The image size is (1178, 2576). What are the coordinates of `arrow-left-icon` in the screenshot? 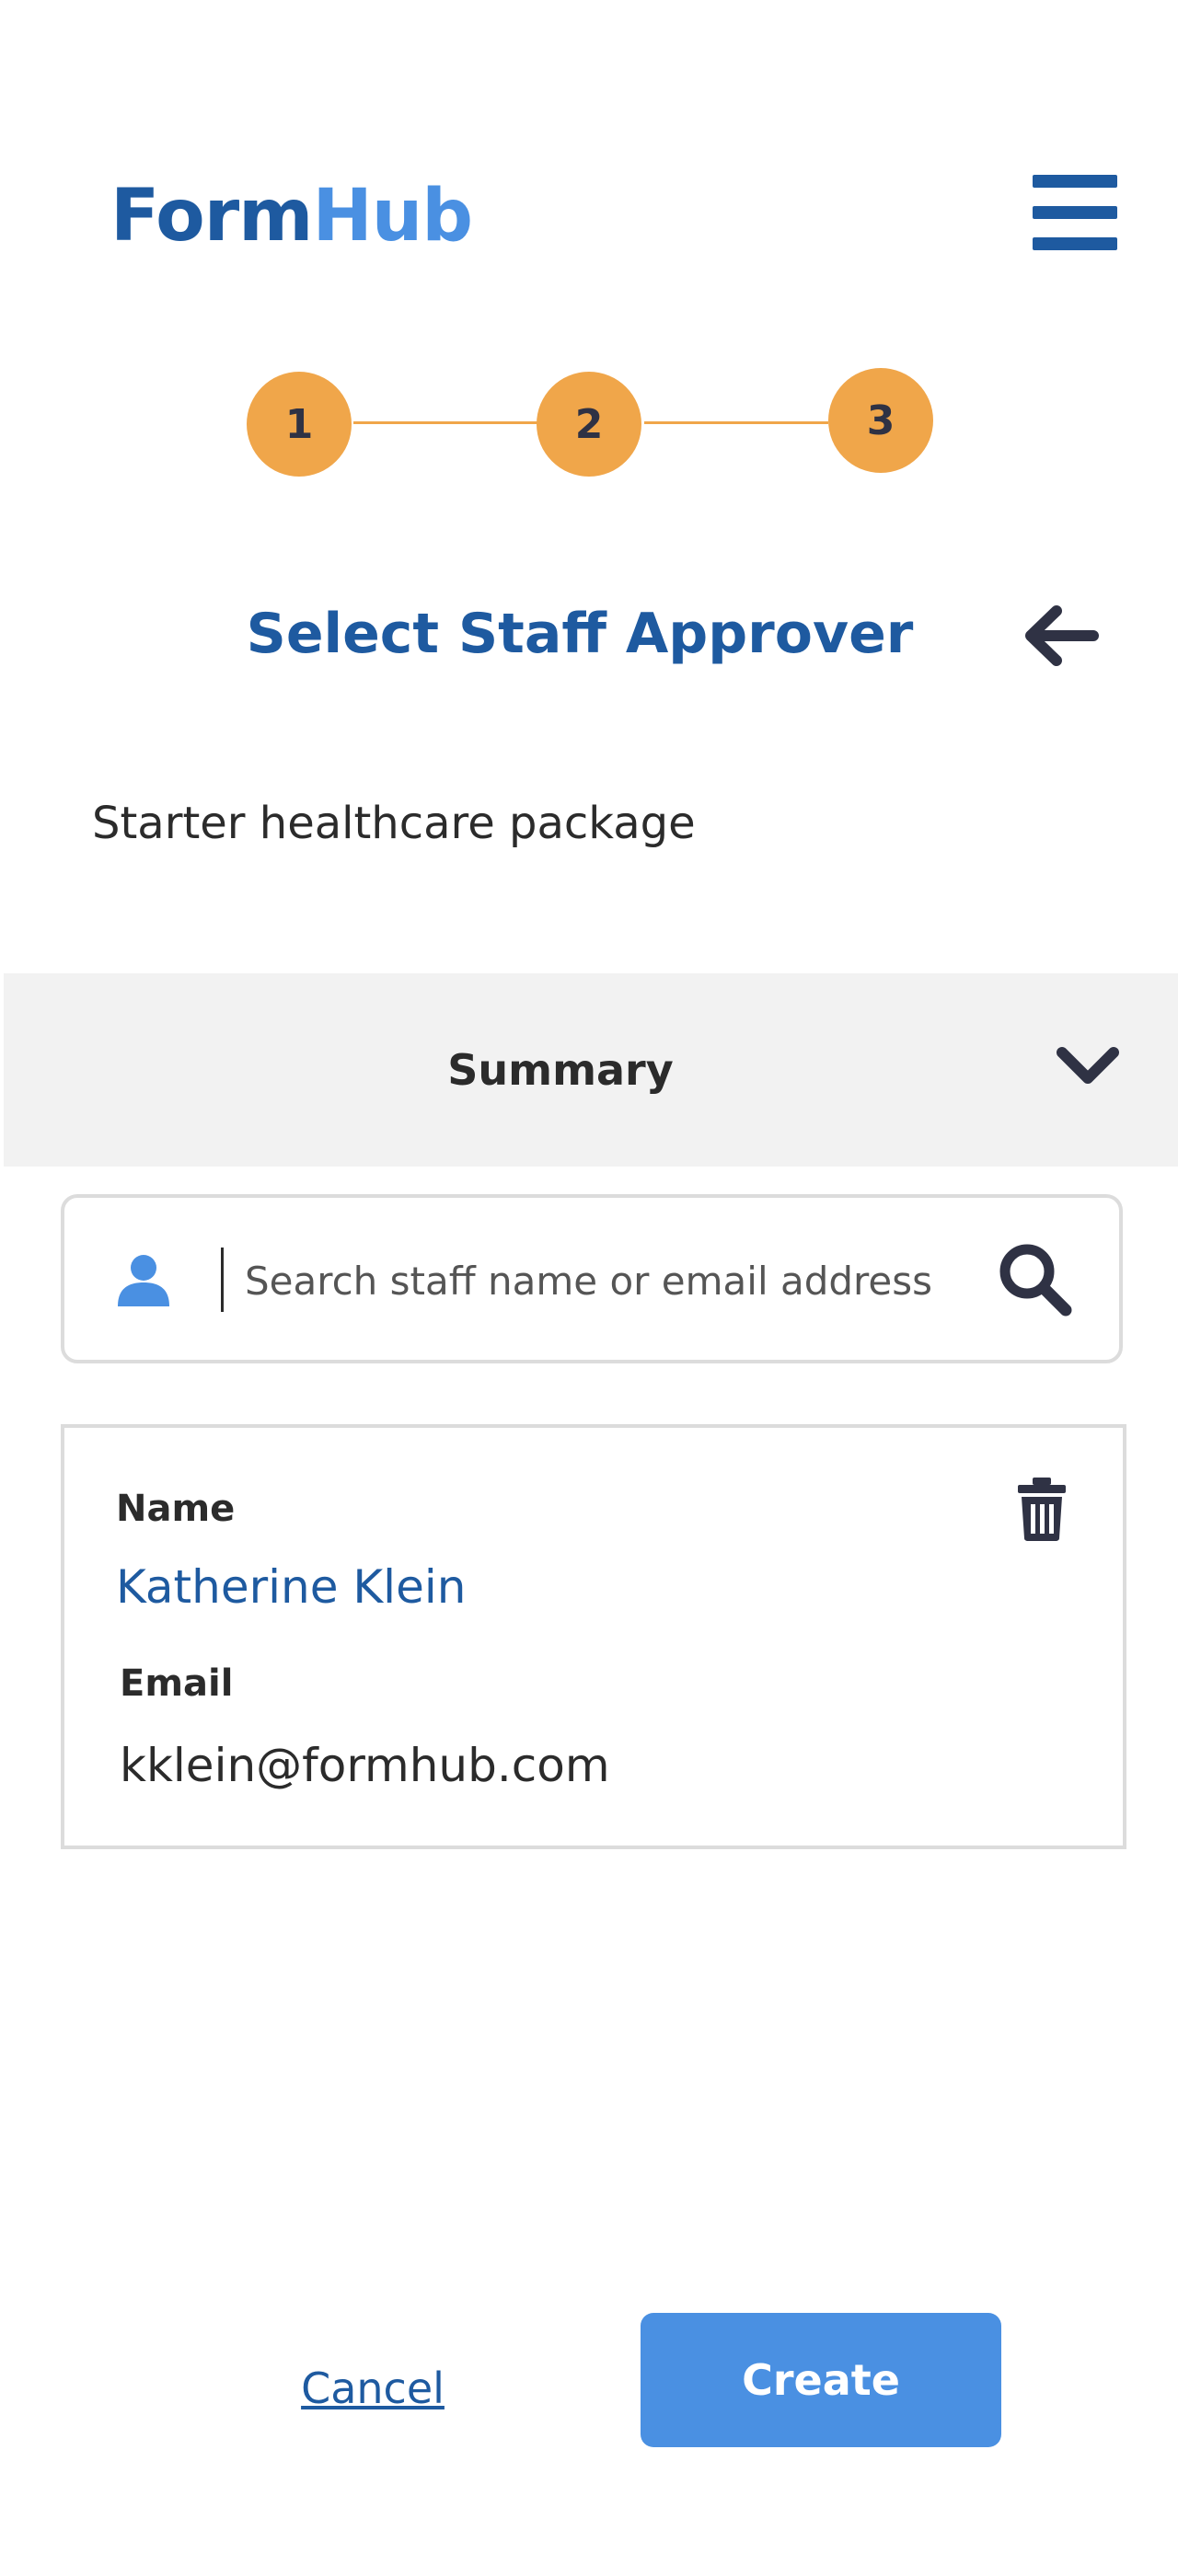 It's located at (1061, 635).